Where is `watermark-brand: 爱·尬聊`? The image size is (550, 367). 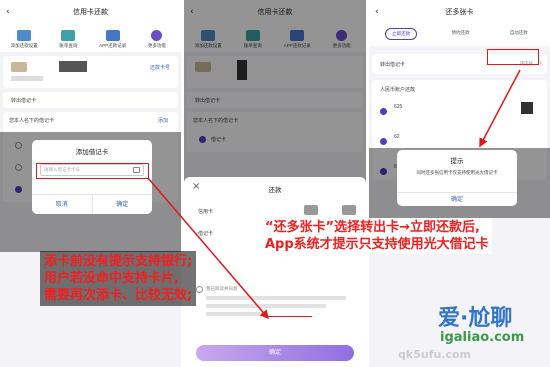 watermark-brand: 爱·尬聊 is located at coordinates (475, 318).